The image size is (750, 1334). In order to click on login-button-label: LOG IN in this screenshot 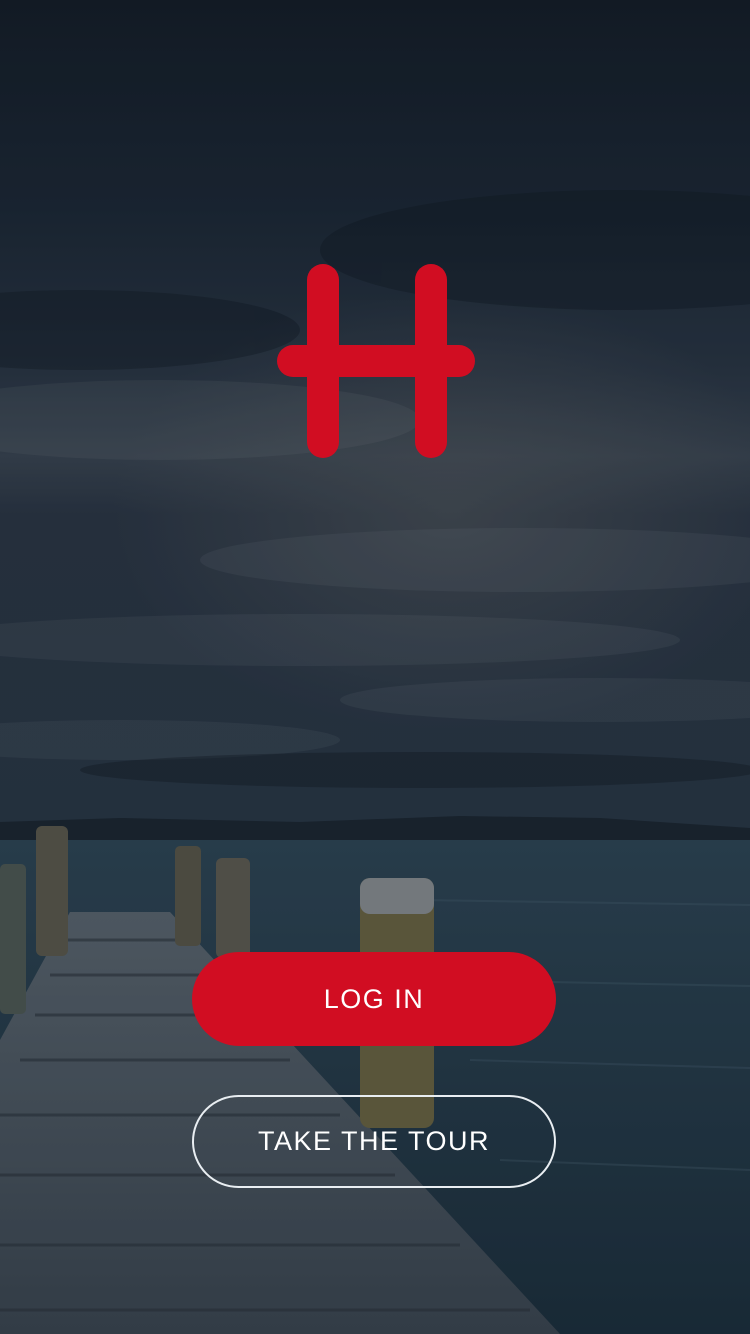, I will do `click(374, 998)`.